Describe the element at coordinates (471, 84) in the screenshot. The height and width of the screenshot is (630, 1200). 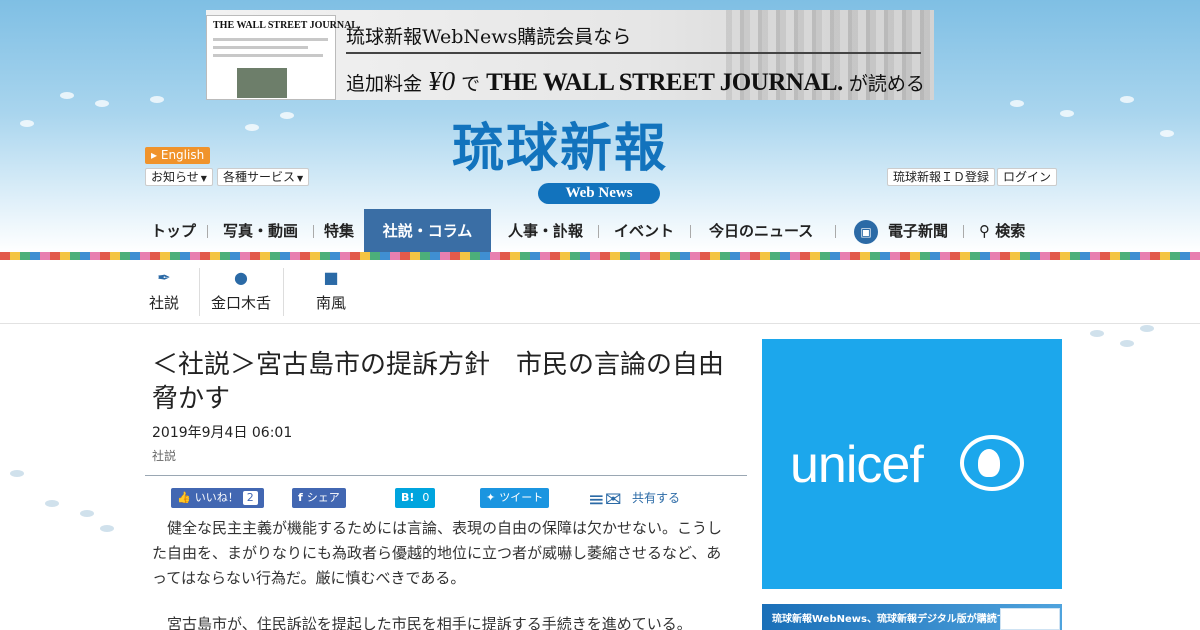
I see `ad-de: で` at that location.